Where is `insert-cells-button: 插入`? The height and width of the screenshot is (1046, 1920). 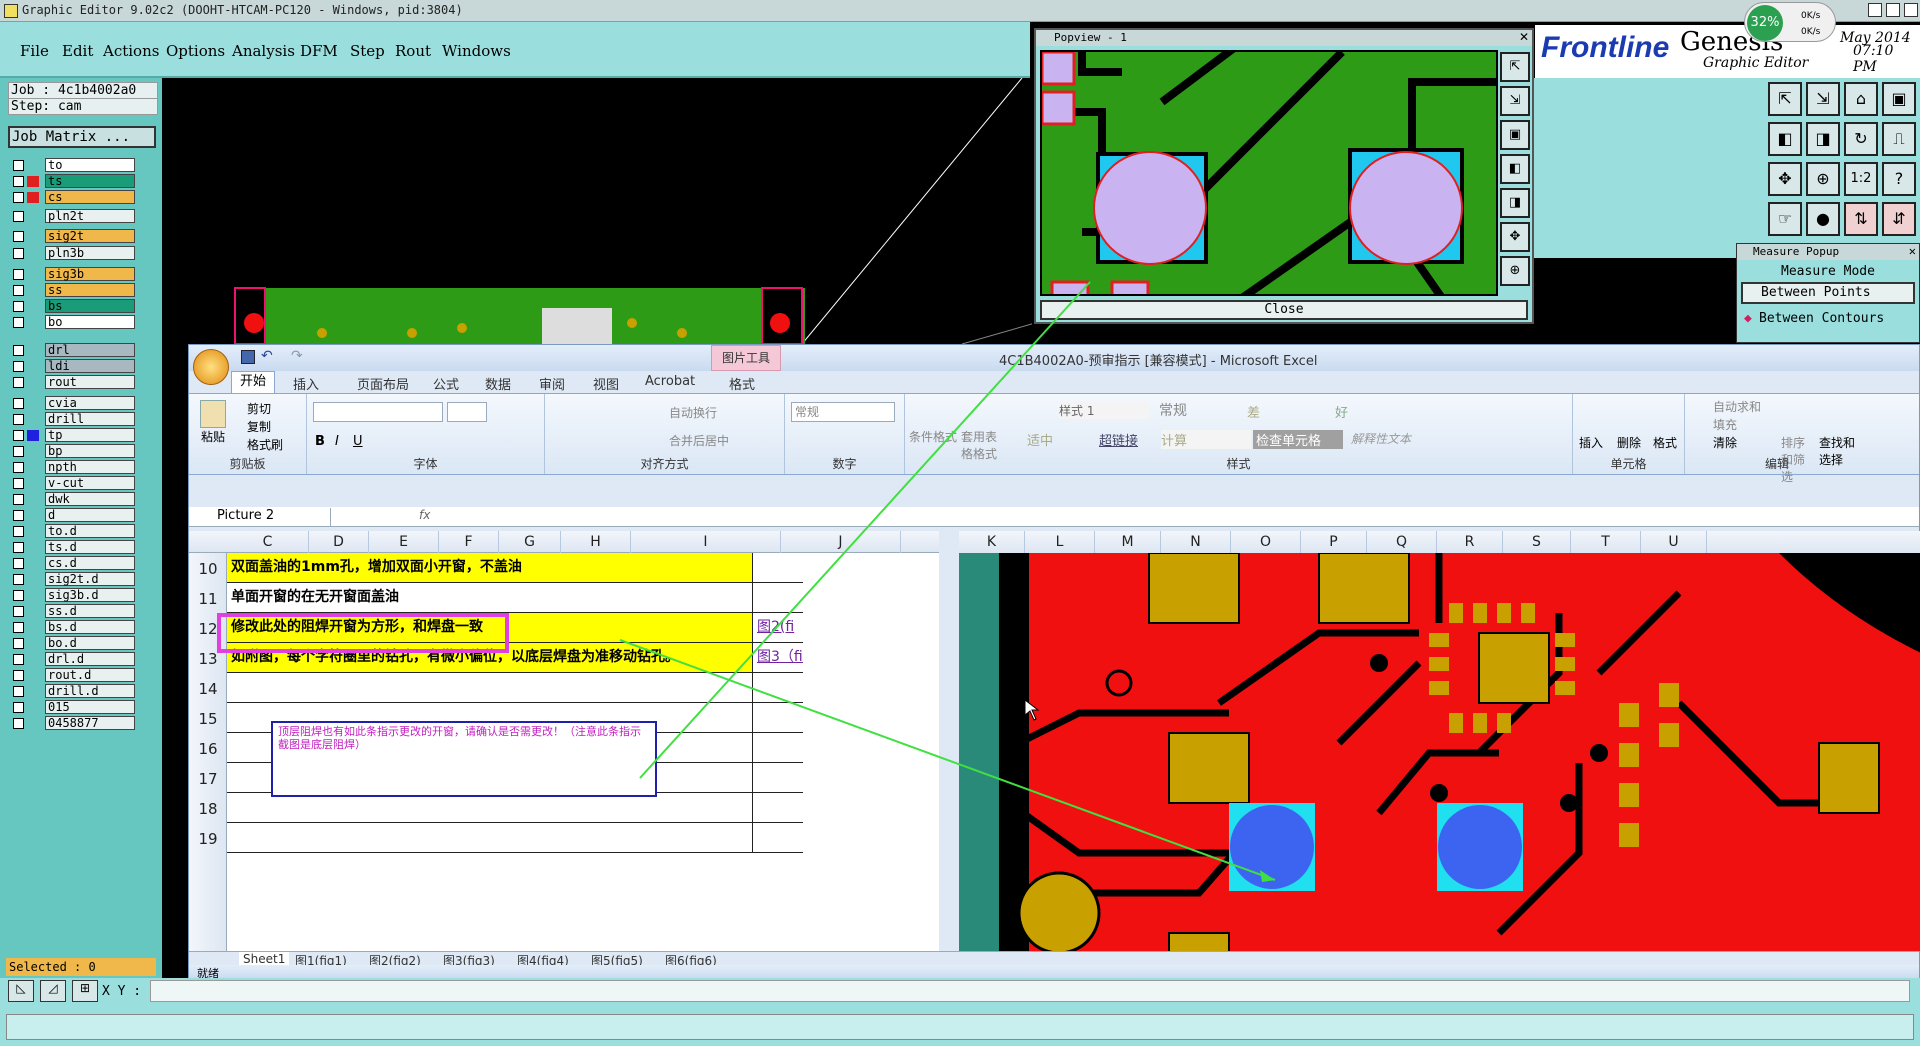 insert-cells-button: 插入 is located at coordinates (1591, 442).